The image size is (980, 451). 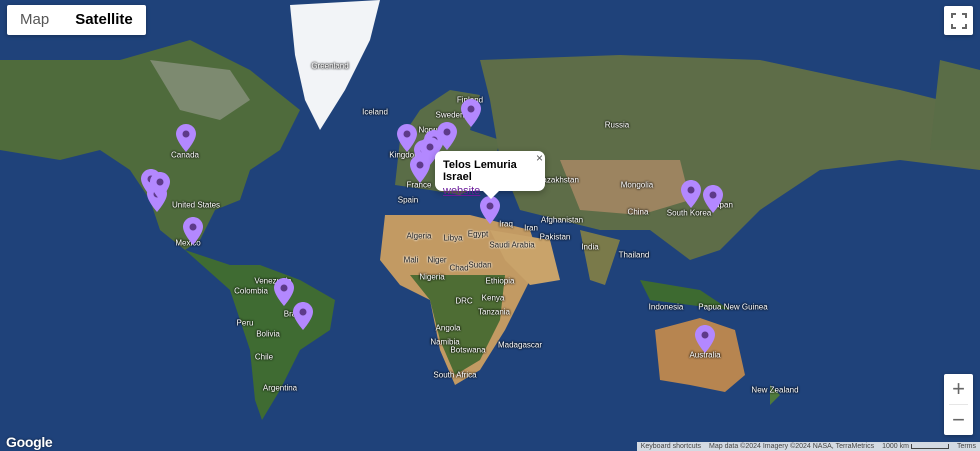 What do you see at coordinates (966, 446) in the screenshot?
I see `terms-link: Terms` at bounding box center [966, 446].